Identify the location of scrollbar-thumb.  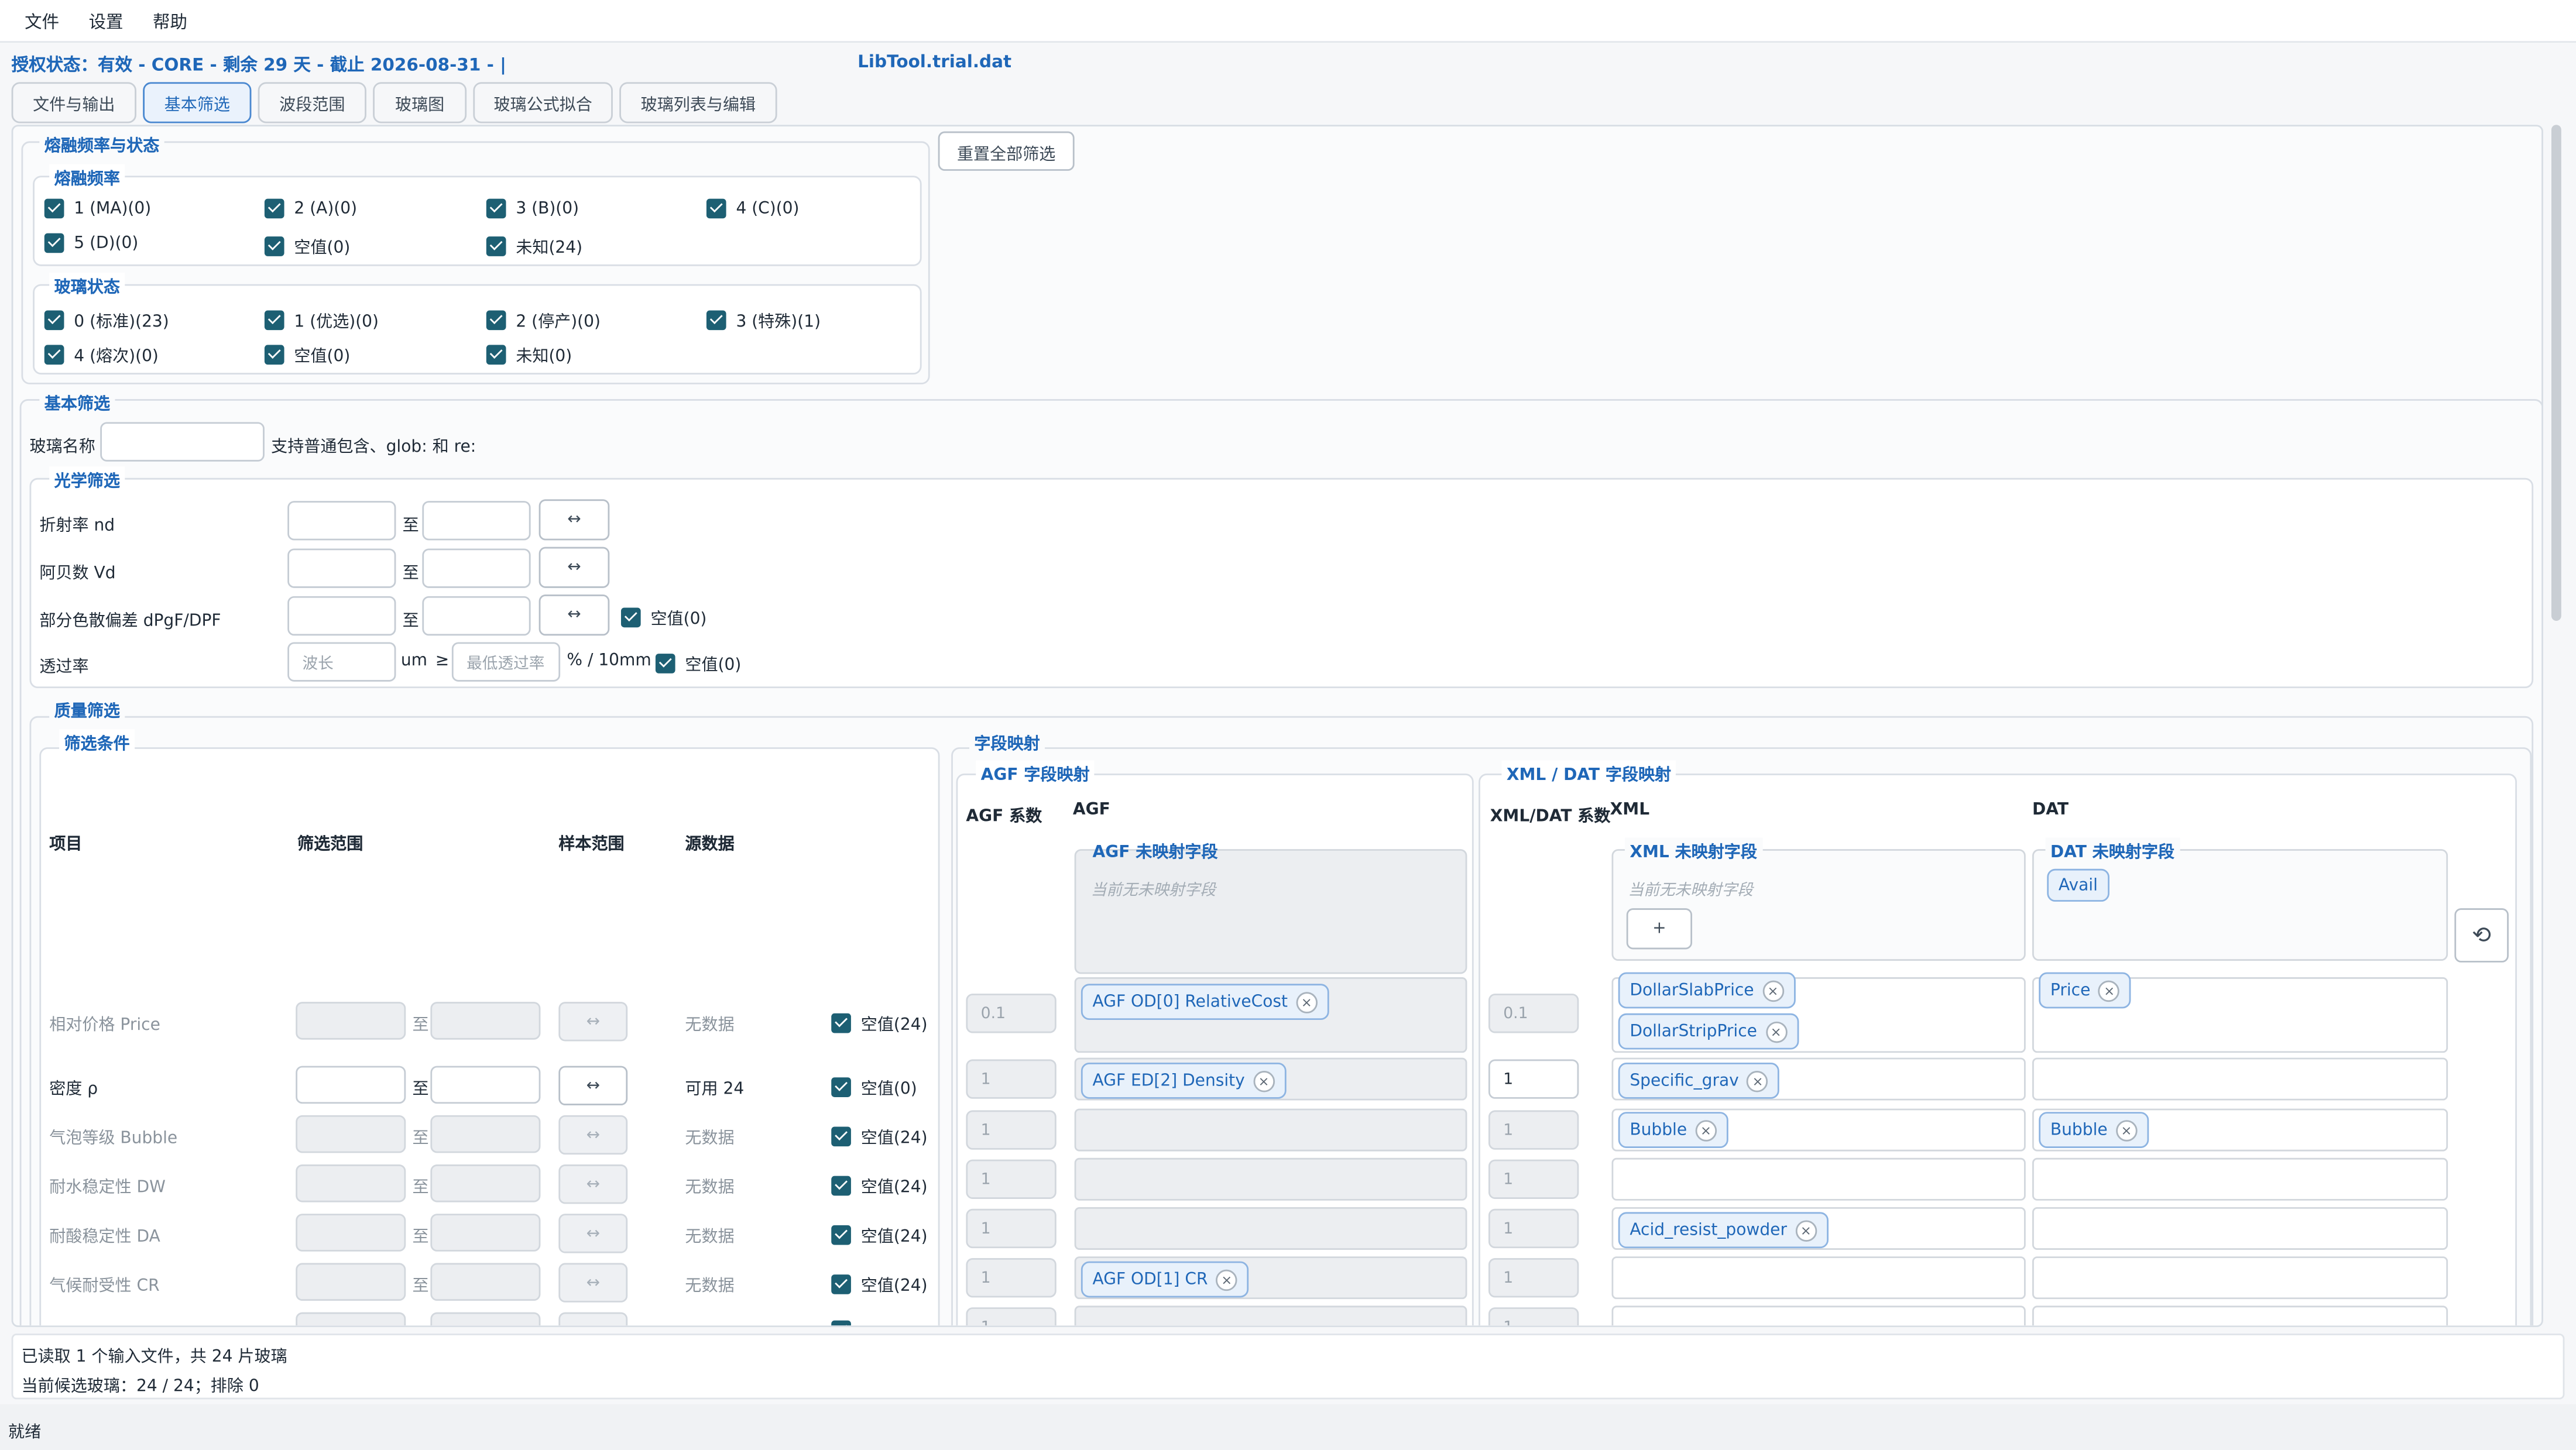
(2556, 373).